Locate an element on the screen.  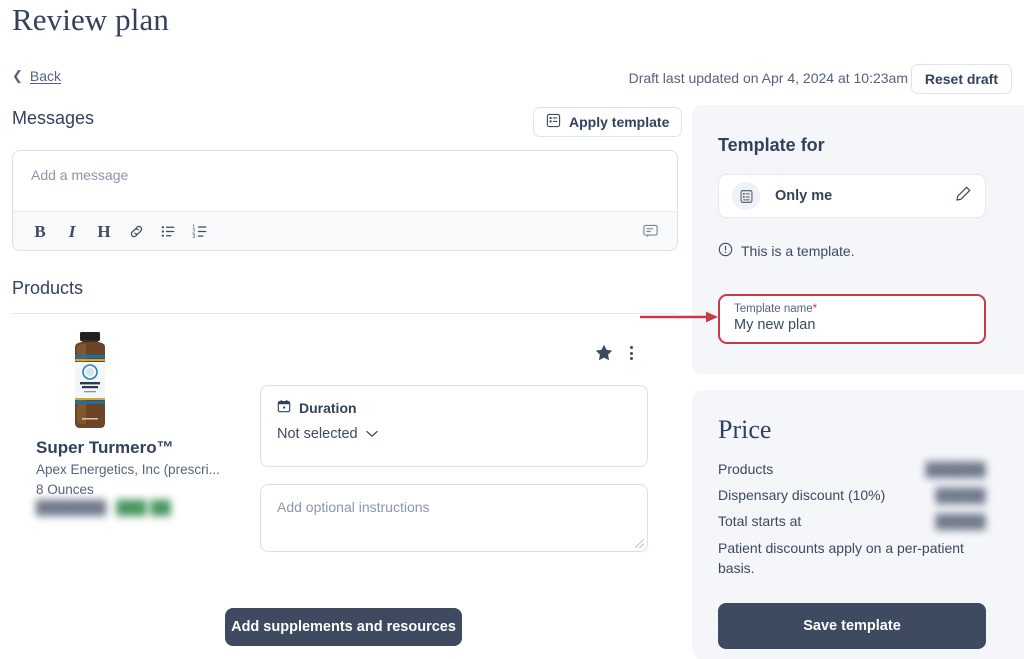
back-link-label: Back is located at coordinates (45, 76).